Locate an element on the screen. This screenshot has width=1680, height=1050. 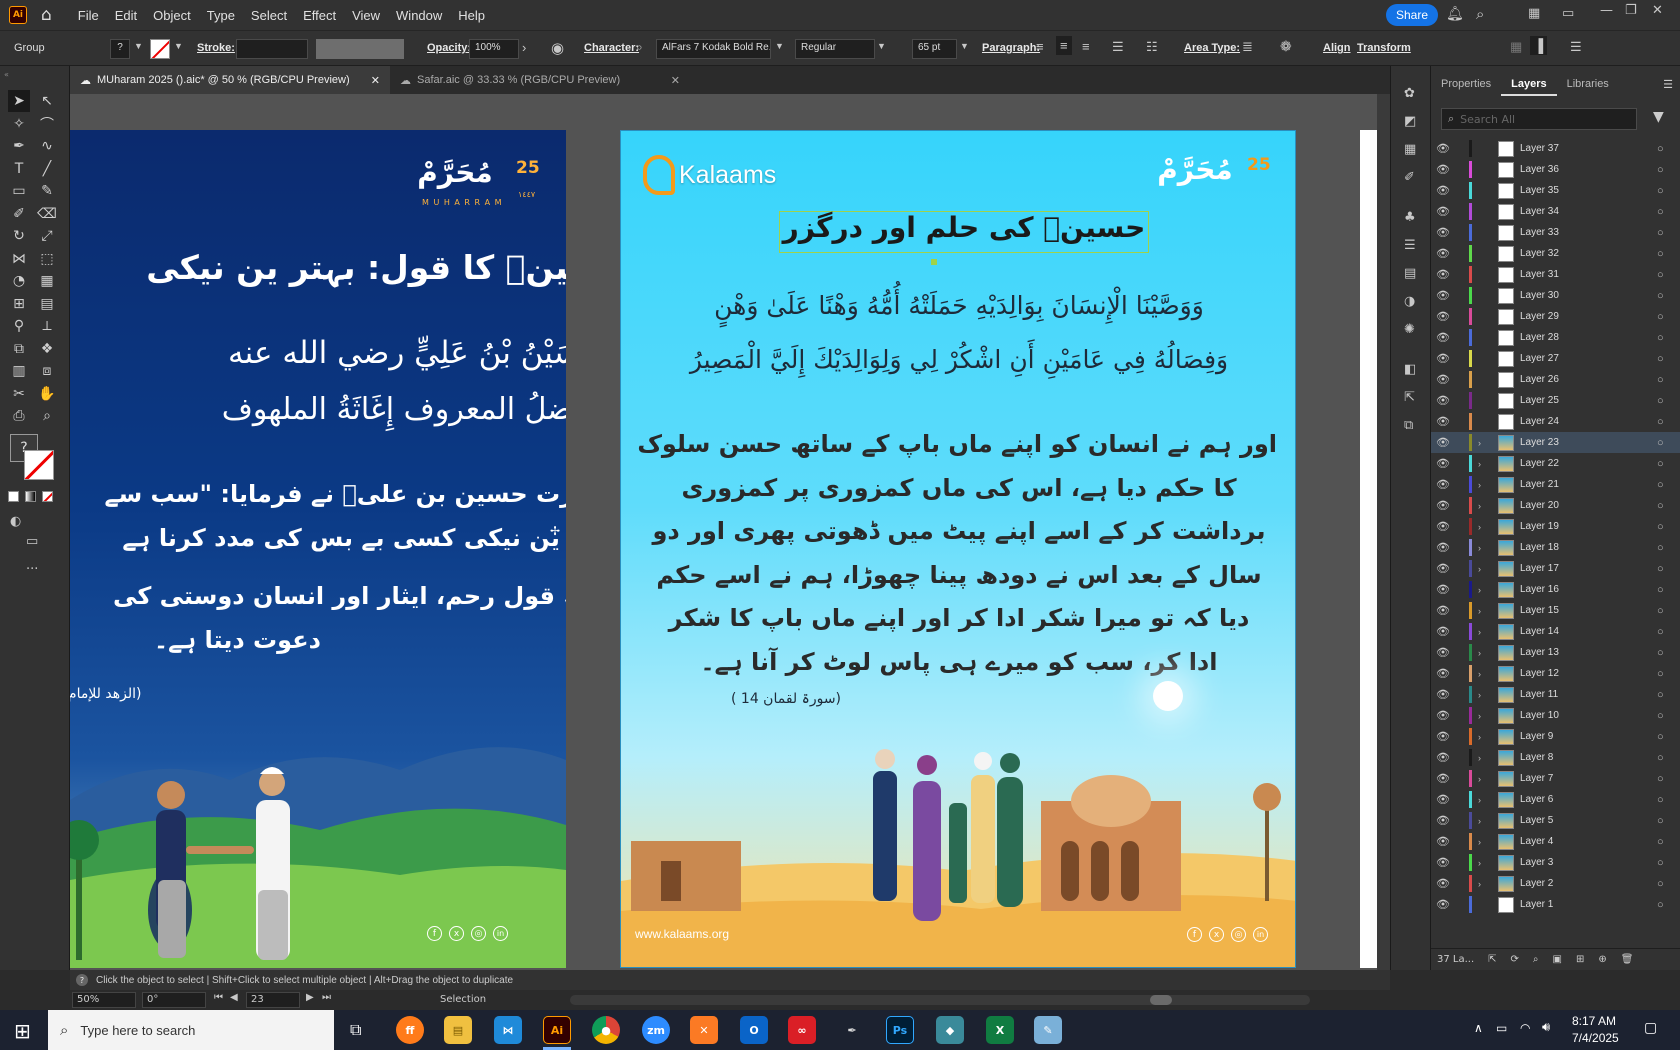
x-icon: x is located at coordinates (456, 933).